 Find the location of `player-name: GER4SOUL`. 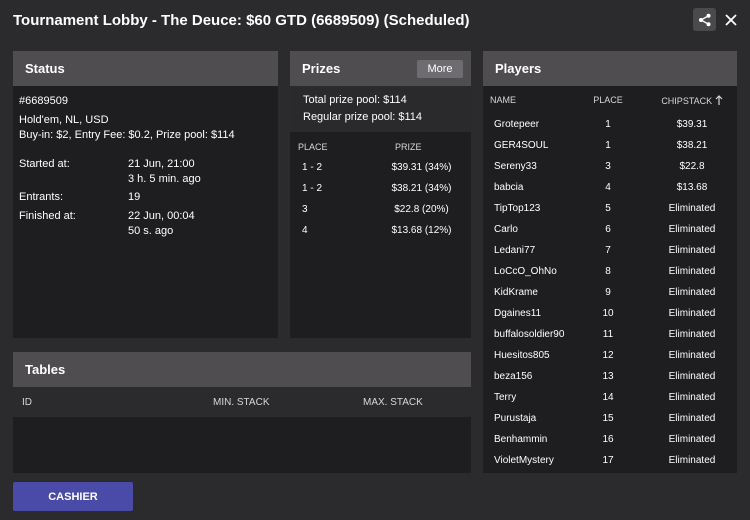

player-name: GER4SOUL is located at coordinates (521, 145).